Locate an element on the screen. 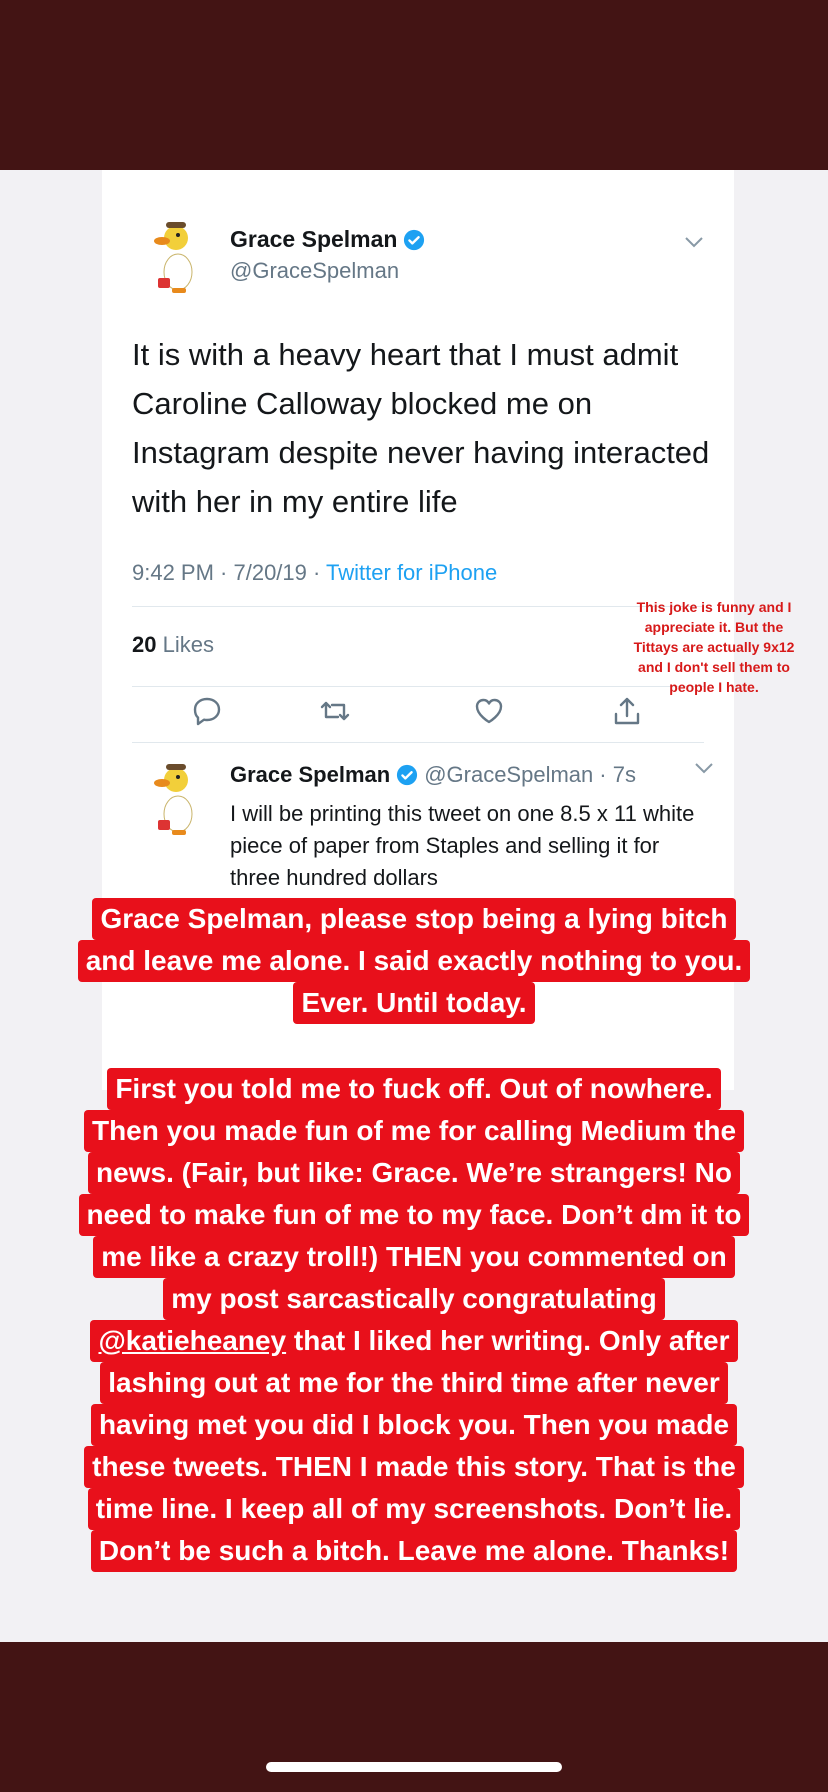  callout-line-text: that I liked her writing. Only after is located at coordinates (508, 1340).